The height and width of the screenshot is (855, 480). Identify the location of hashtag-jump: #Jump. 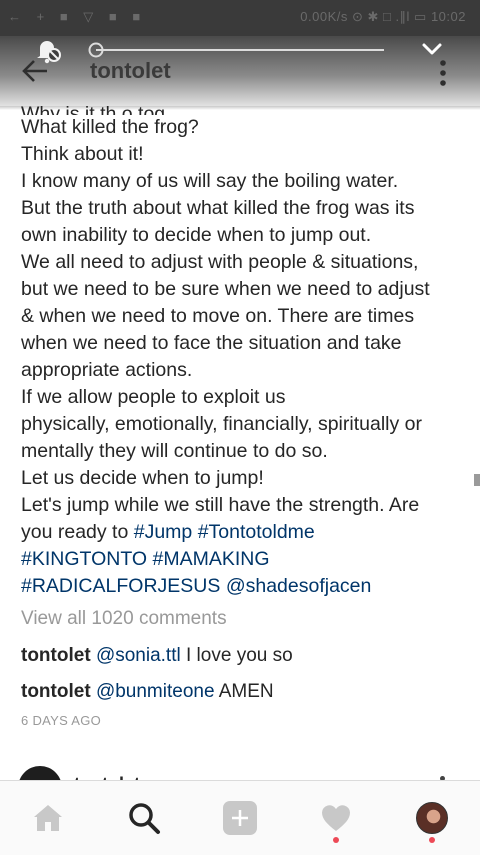
(163, 532).